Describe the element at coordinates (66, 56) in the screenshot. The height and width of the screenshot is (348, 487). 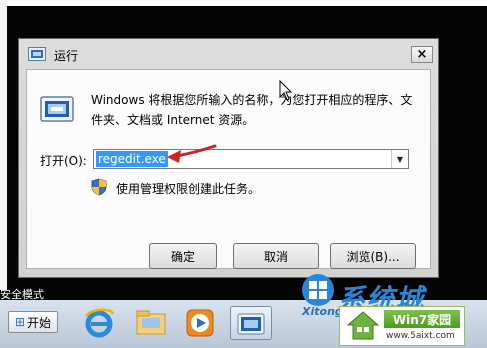
I see `dialog-title: 运行` at that location.